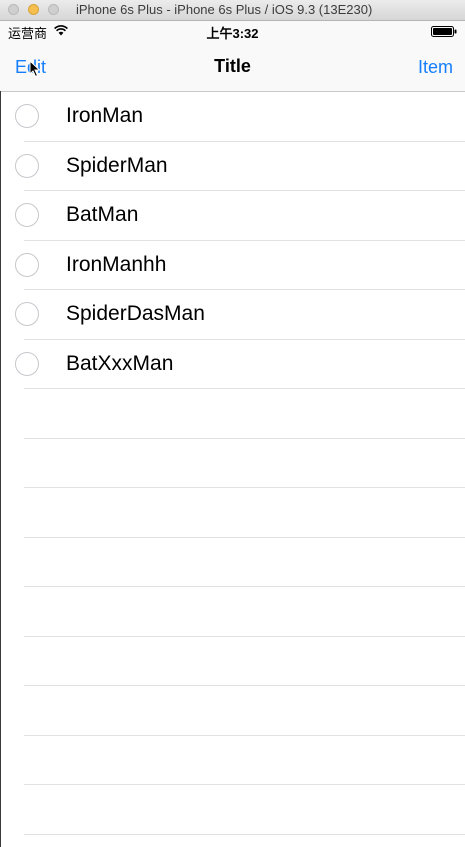 This screenshot has width=465, height=847. I want to click on status-bar: 运营商 上午3:32, so click(232, 31).